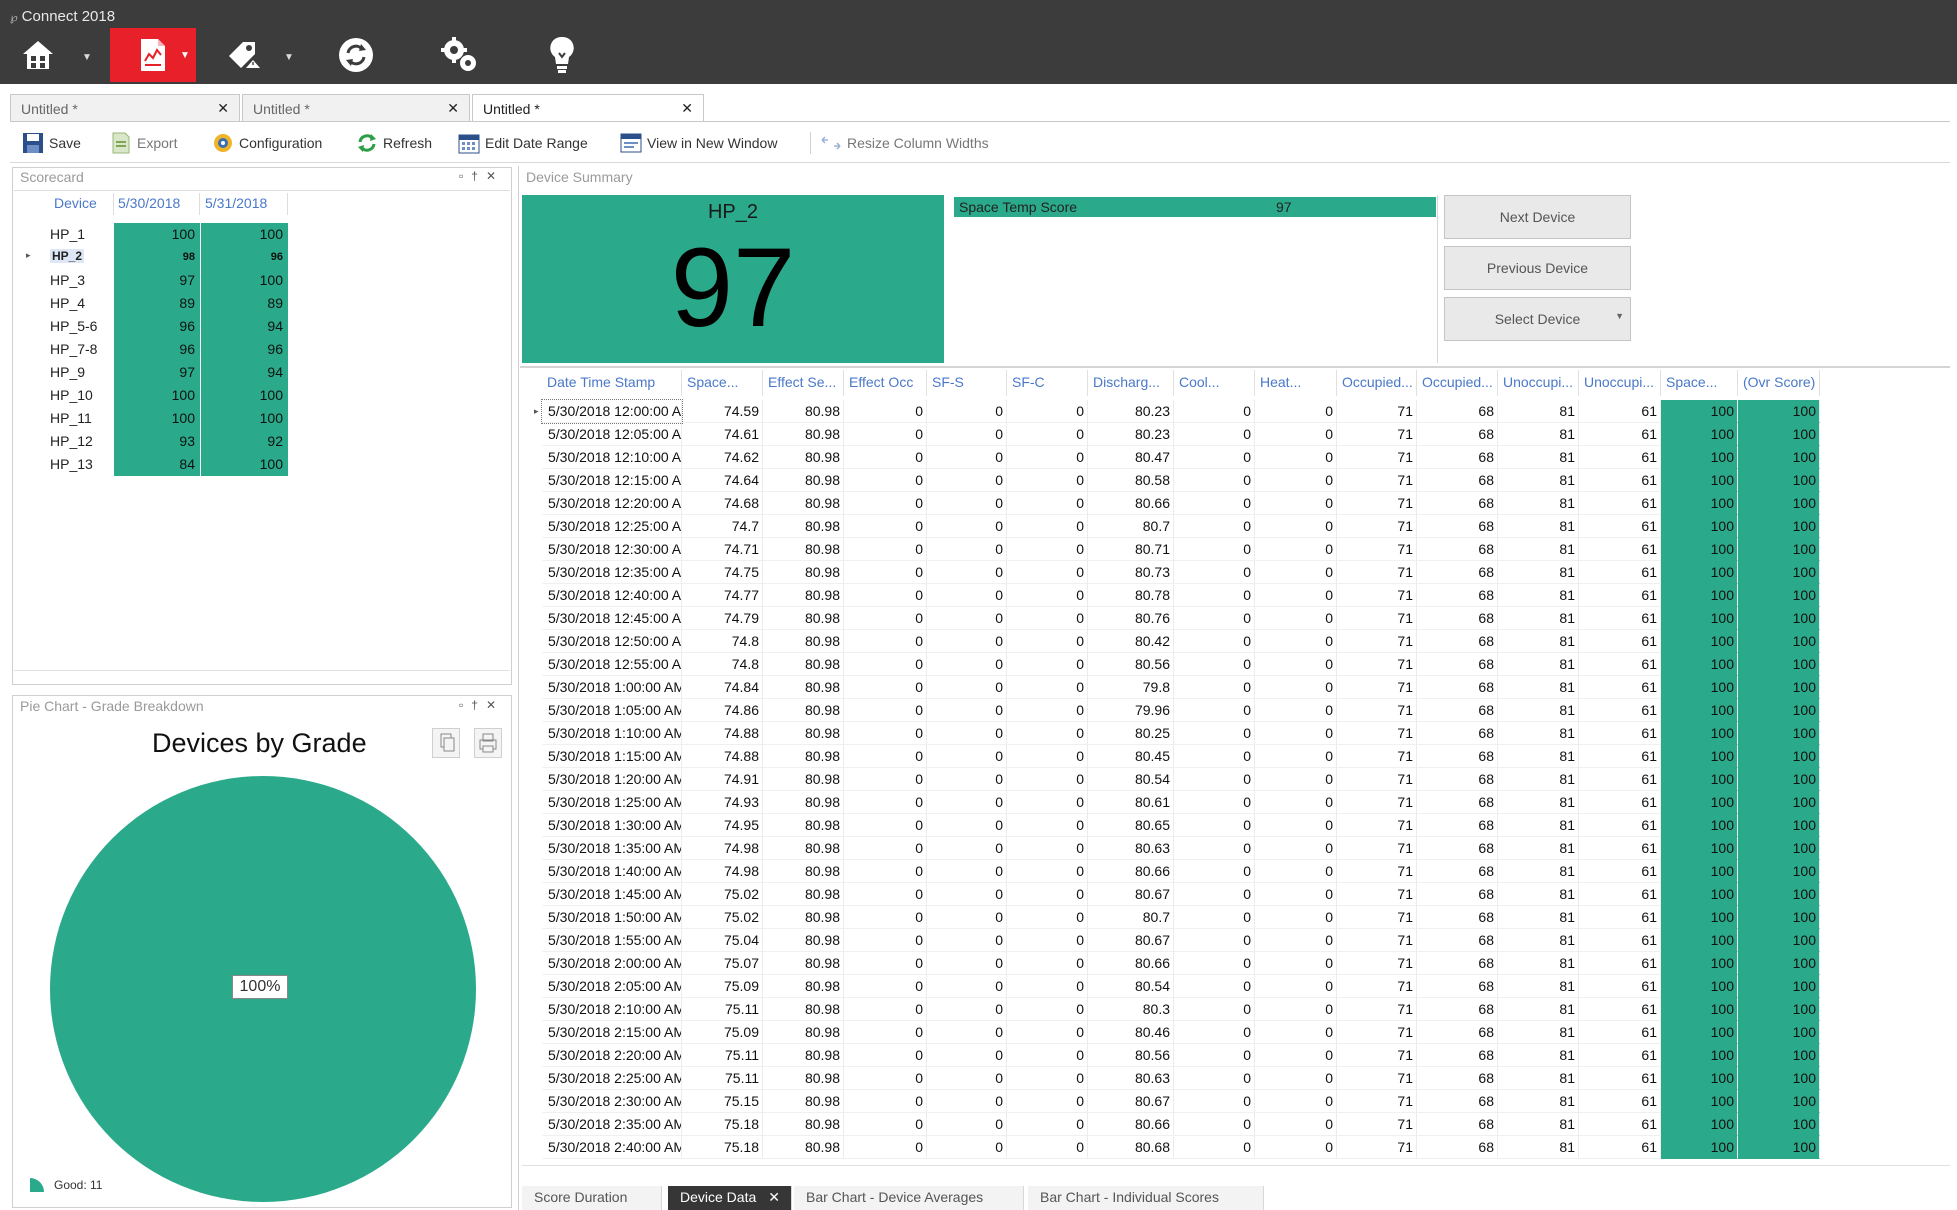 The height and width of the screenshot is (1210, 1957). Describe the element at coordinates (612, 802) in the screenshot. I see `grid-timestamp-cell: 5/30/2018 1:25:00 AM` at that location.